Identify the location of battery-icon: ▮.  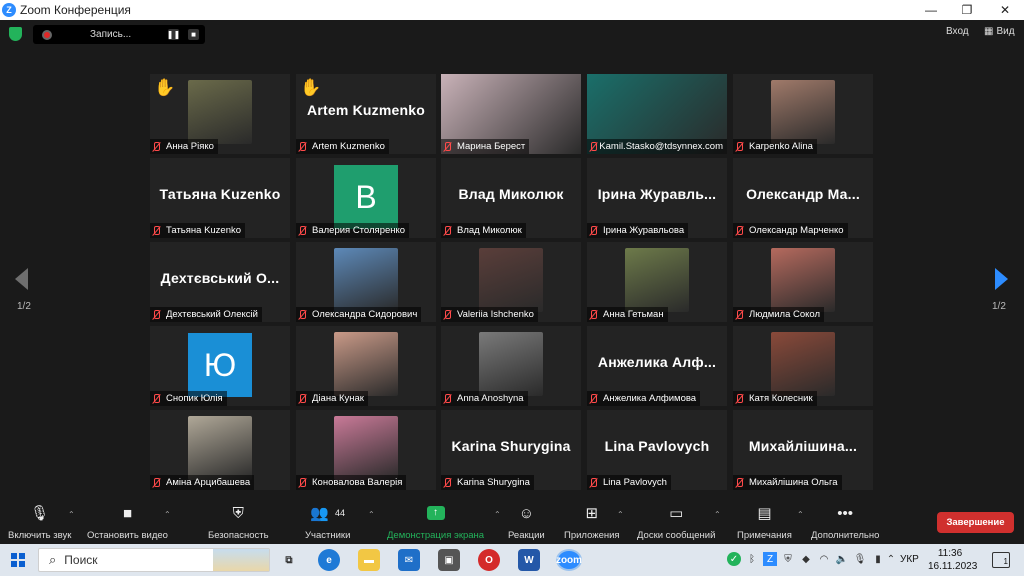
(878, 559).